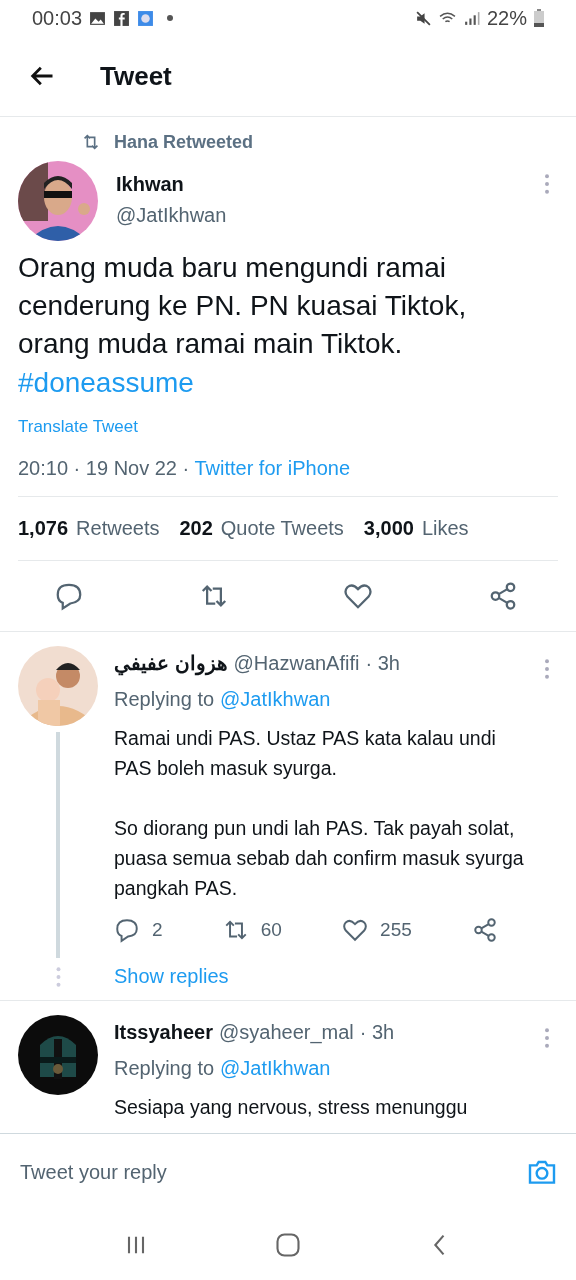 This screenshot has height=1280, width=576. I want to click on home-icon, so click(288, 1245).